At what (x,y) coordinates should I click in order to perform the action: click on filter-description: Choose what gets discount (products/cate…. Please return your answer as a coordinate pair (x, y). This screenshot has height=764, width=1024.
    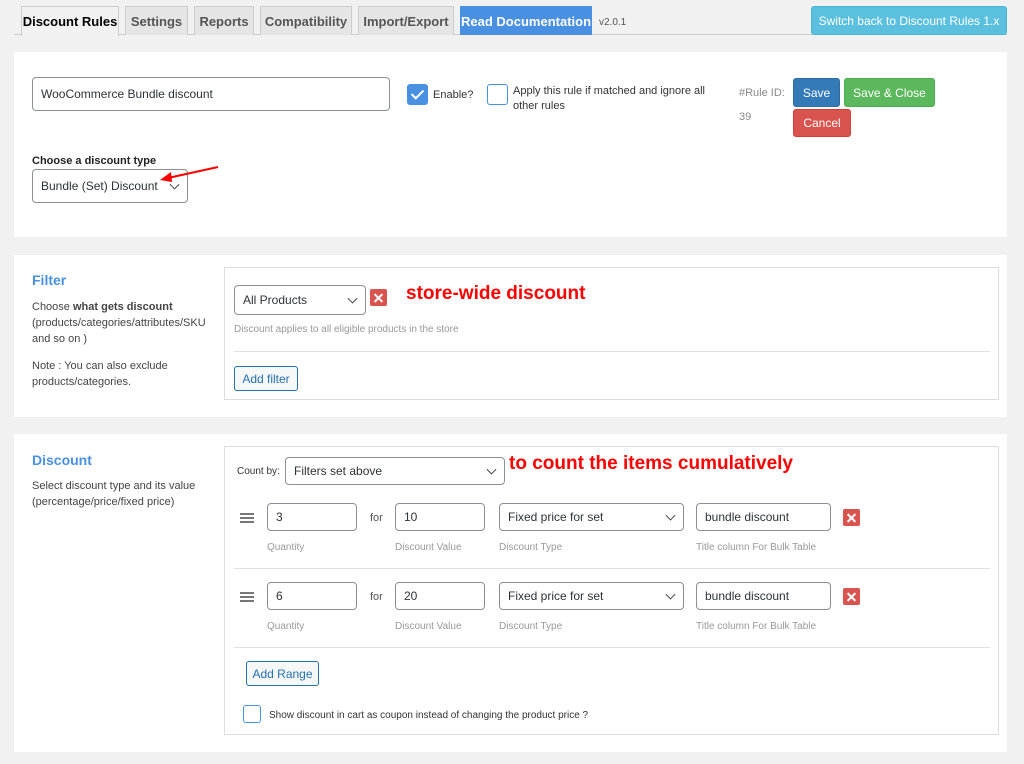
    Looking at the image, I should click on (122, 323).